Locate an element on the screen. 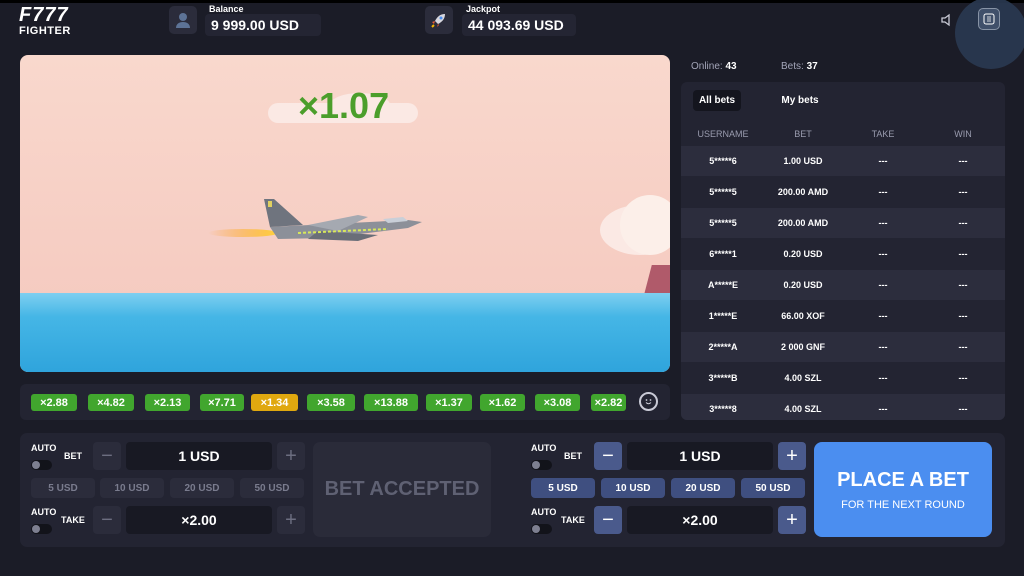 The width and height of the screenshot is (1024, 576). column-header-username: USERNAME is located at coordinates (723, 134).